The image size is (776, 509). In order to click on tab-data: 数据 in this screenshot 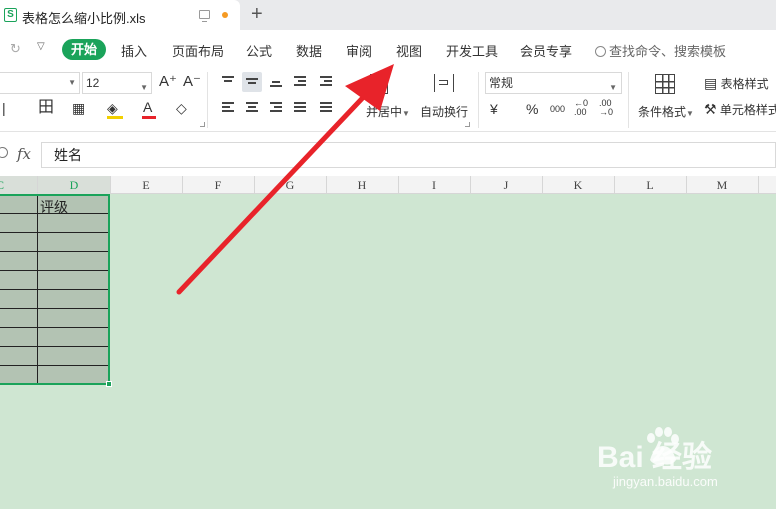, I will do `click(309, 50)`.